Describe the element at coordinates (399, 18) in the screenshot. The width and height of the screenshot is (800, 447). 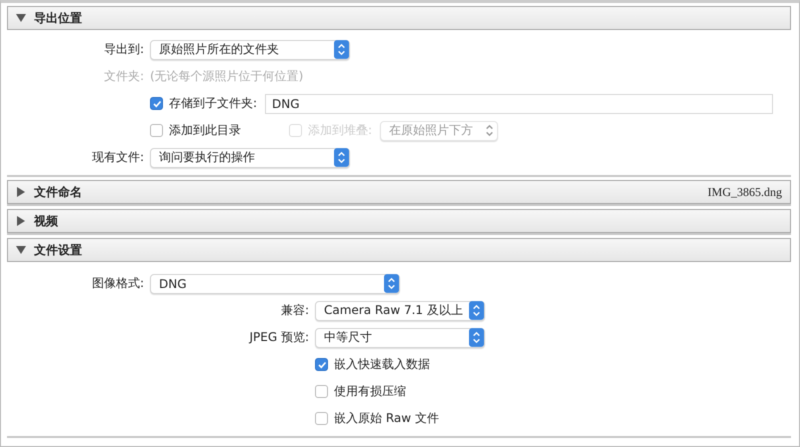
I see `section-header: 导出位置` at that location.